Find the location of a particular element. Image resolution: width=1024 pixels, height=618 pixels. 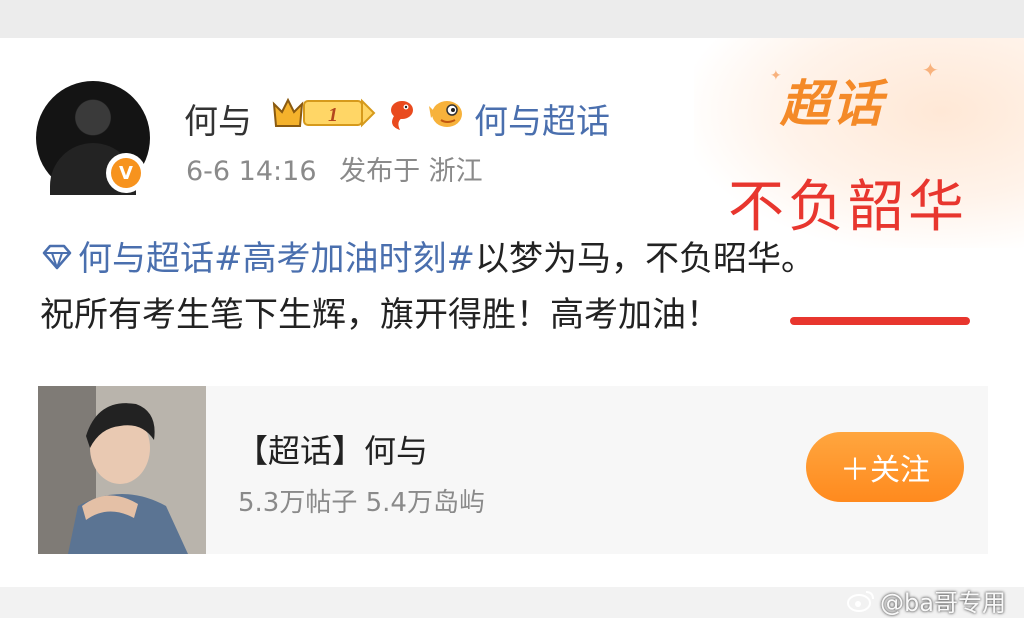

topic-card-title: 【超话】何与 is located at coordinates (332, 449).